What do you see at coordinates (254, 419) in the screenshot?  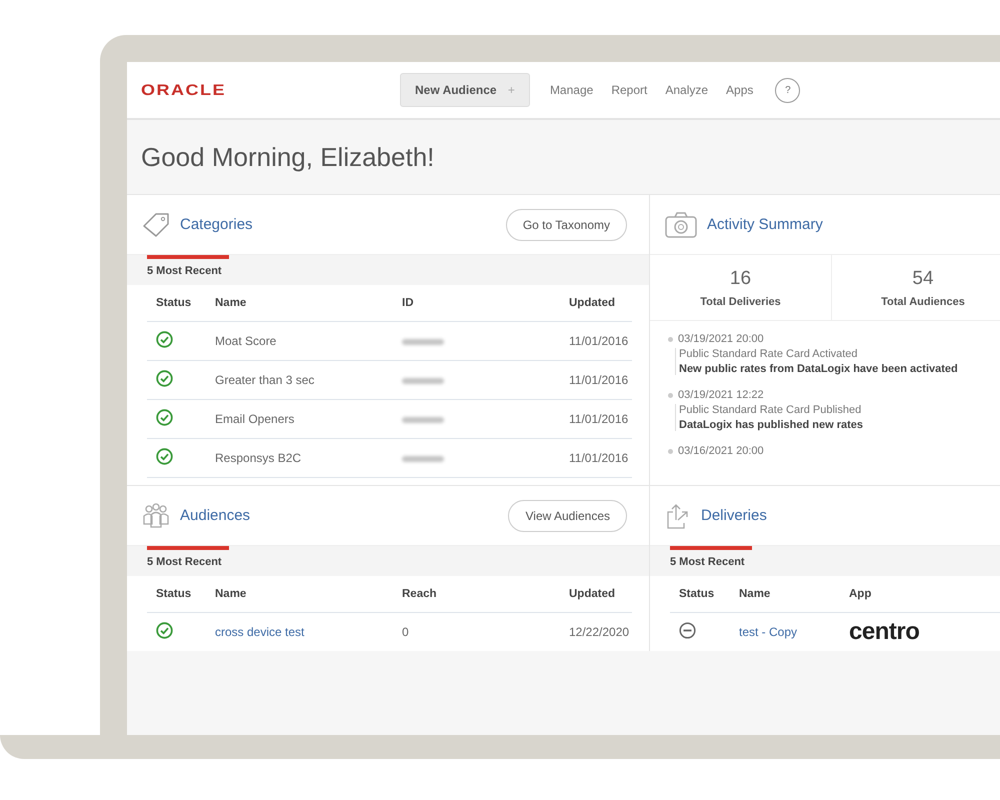 I see `table-cell: Email Openers` at bounding box center [254, 419].